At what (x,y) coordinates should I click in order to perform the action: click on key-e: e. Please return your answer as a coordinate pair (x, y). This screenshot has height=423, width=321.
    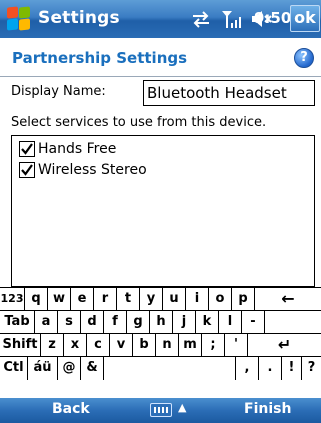
    Looking at the image, I should click on (81, 299).